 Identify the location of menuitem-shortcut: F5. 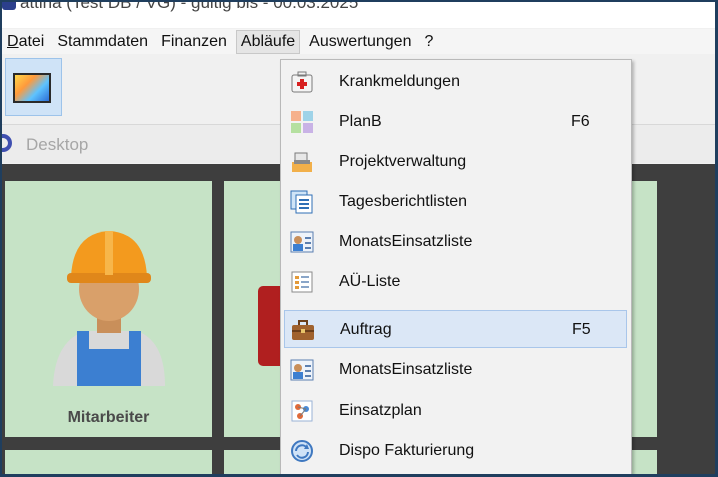
(581, 329).